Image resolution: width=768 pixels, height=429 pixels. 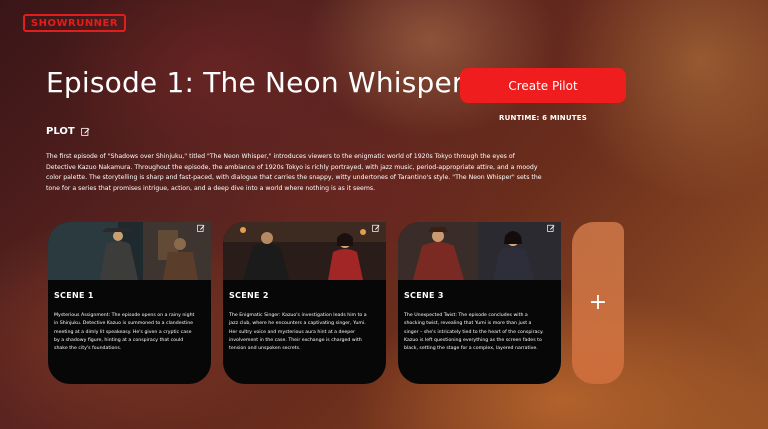 I want to click on plot-header: PLOT, so click(x=68, y=131).